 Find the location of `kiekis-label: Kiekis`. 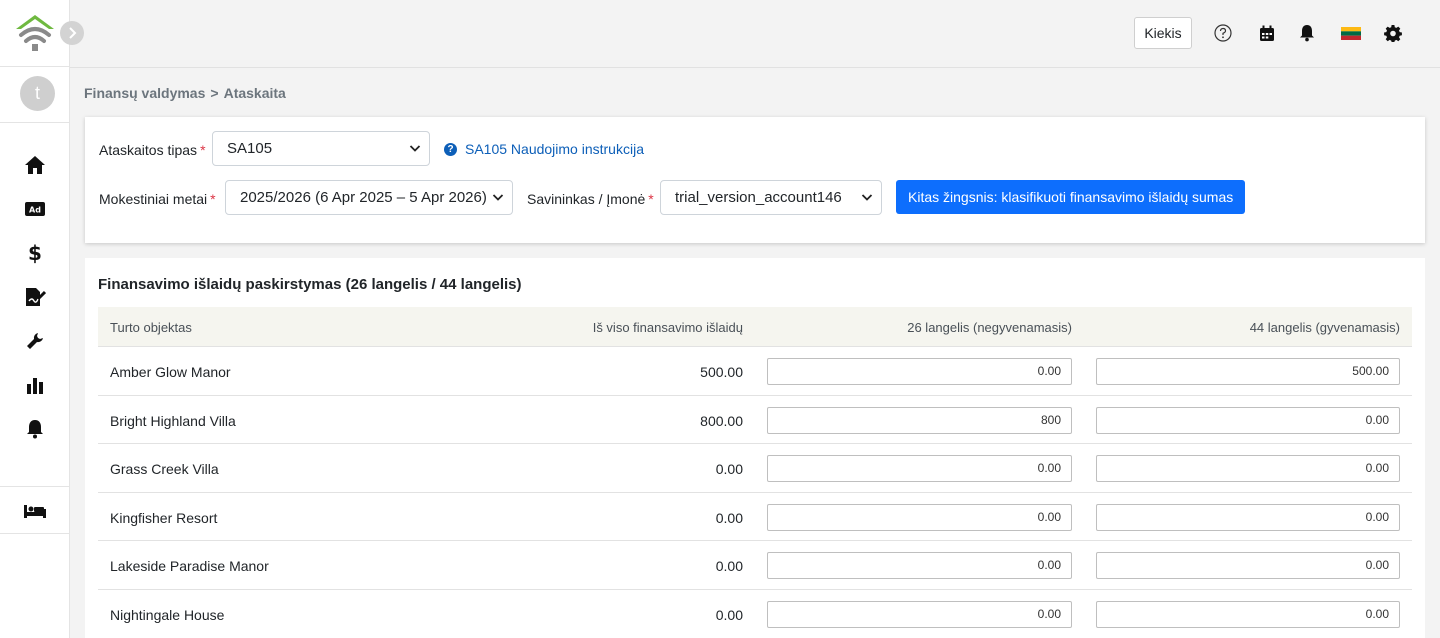

kiekis-label: Kiekis is located at coordinates (1163, 33).